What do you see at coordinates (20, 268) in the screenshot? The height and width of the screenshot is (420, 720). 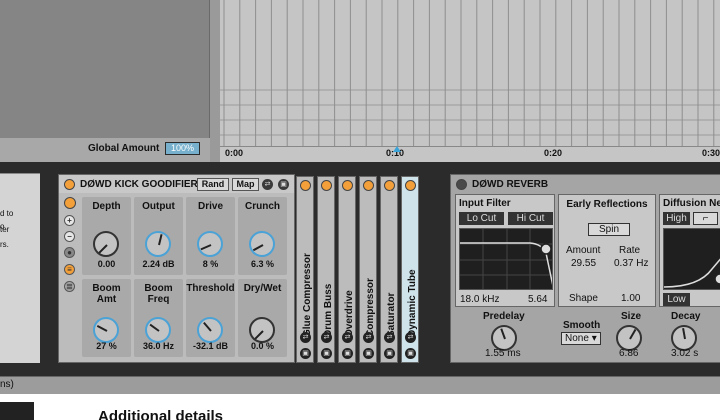 I see `info-panel-clipped` at bounding box center [20, 268].